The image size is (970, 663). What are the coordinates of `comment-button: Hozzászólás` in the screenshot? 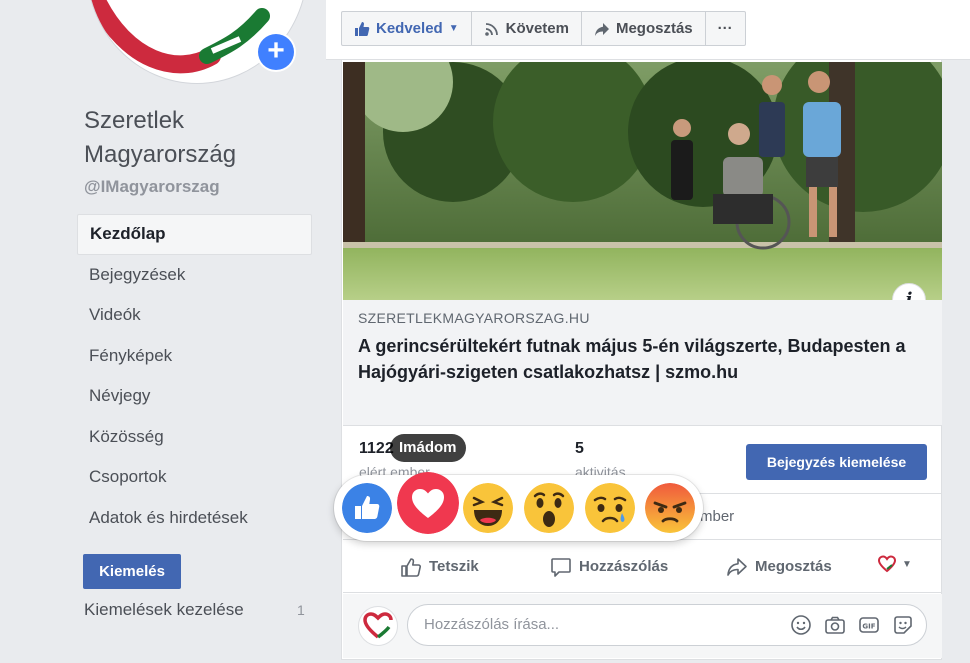 It's located at (609, 566).